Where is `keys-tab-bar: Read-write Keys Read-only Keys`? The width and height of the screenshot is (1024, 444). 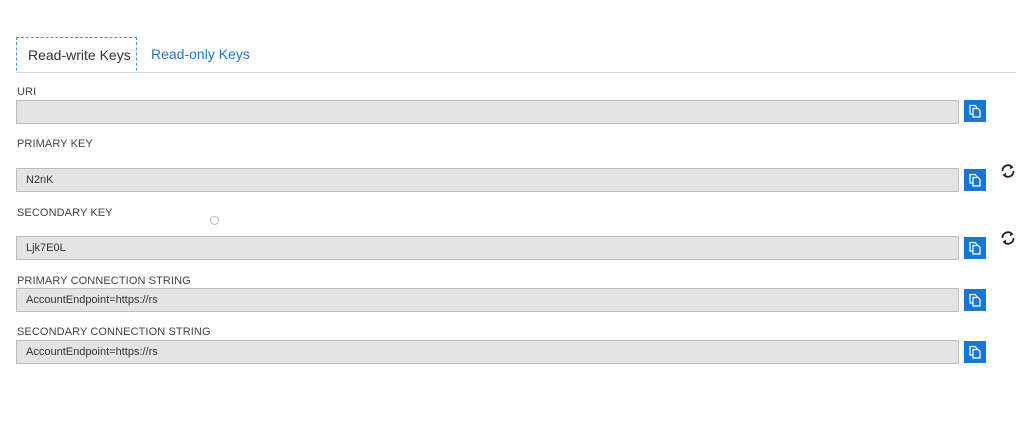
keys-tab-bar: Read-write Keys Read-only Keys is located at coordinates (516, 55).